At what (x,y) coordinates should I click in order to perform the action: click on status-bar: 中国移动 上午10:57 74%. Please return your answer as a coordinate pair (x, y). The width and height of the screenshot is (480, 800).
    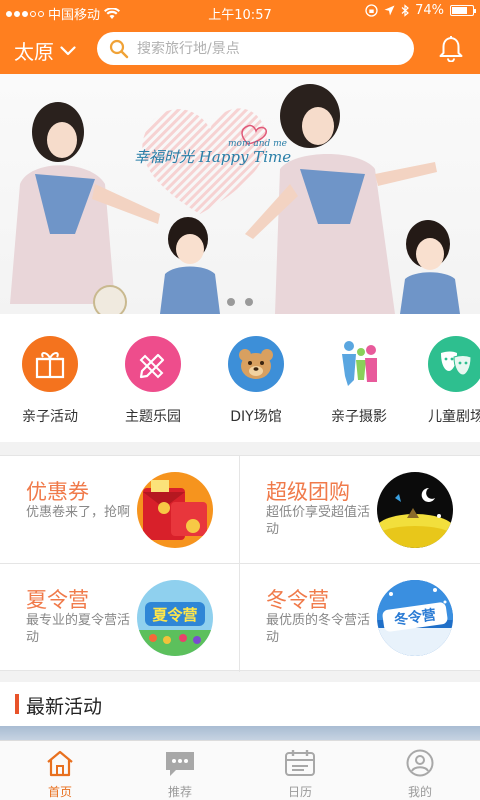
    Looking at the image, I should click on (240, 12).